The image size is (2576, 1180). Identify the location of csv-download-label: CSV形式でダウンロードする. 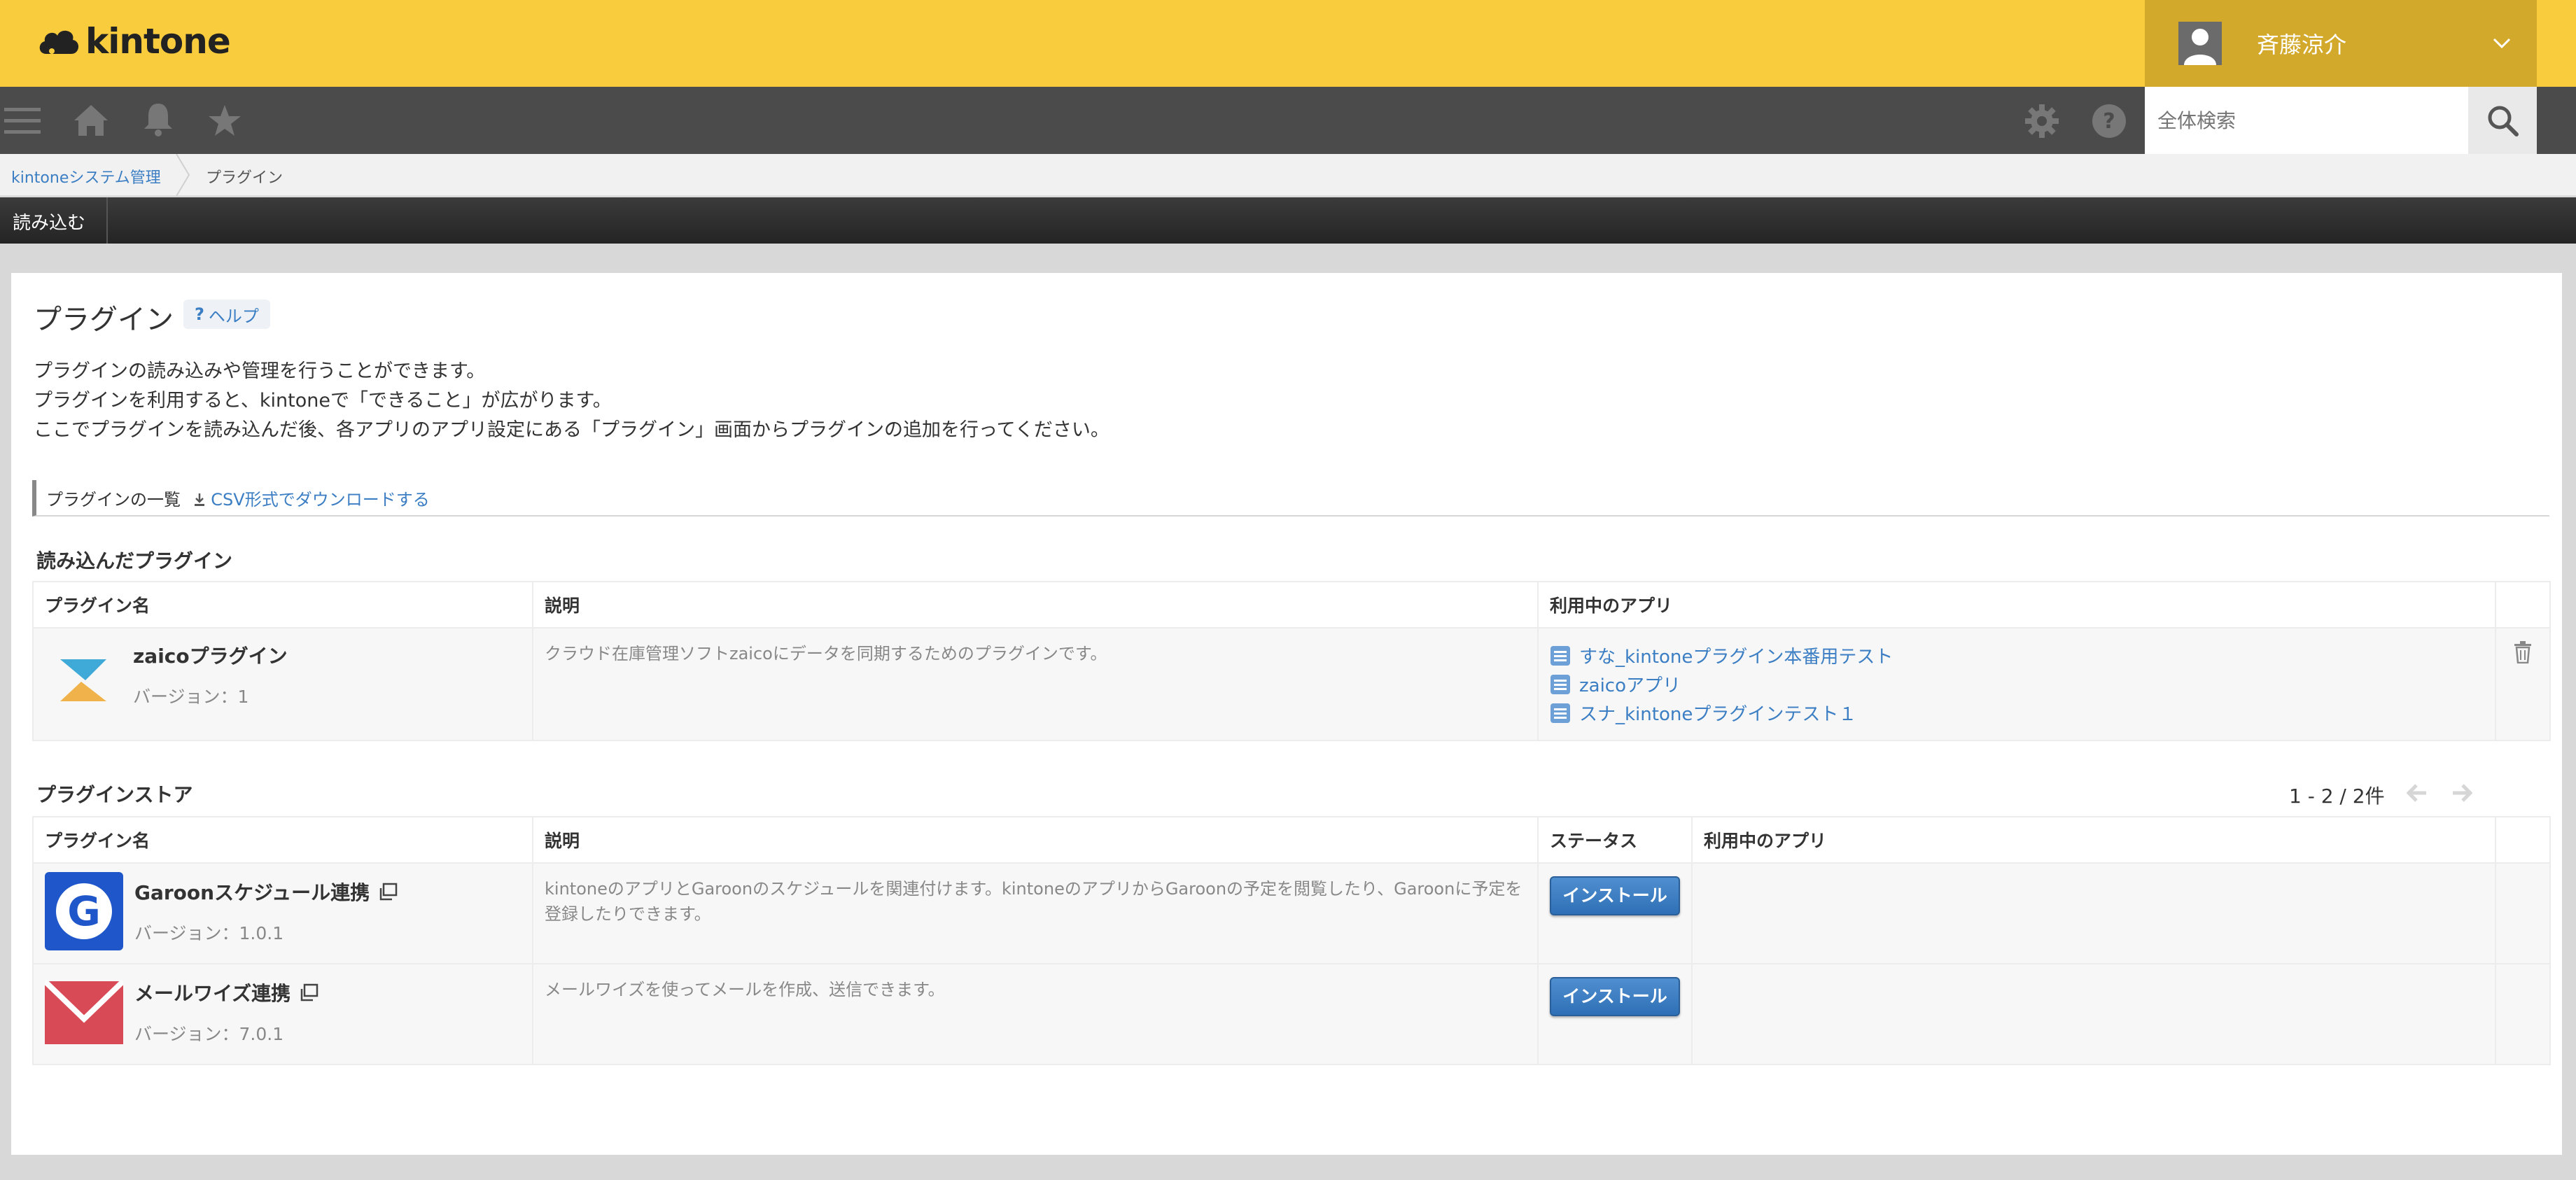
(320, 500).